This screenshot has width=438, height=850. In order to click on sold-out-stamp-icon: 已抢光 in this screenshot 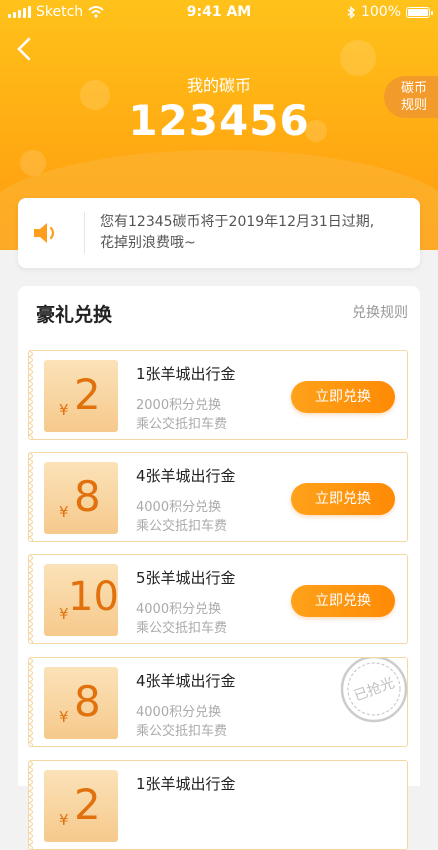, I will do `click(373, 690)`.